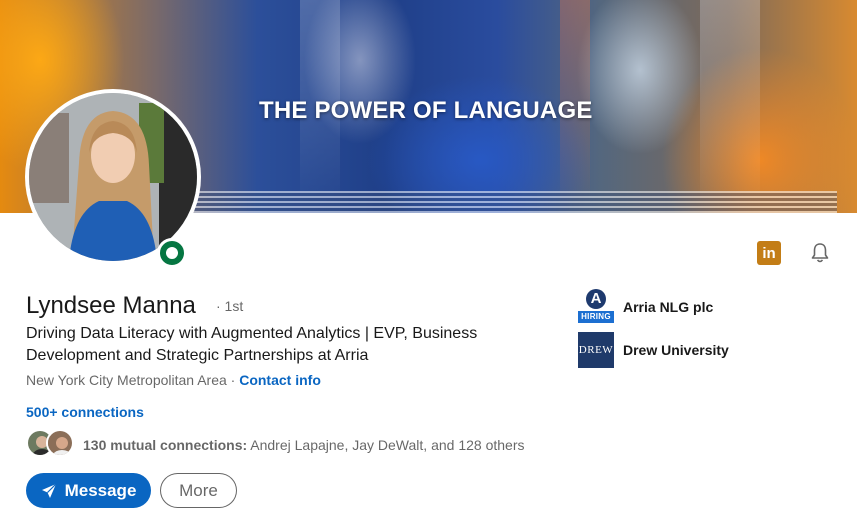 Image resolution: width=857 pixels, height=529 pixels. What do you see at coordinates (280, 380) in the screenshot?
I see `contact-info-link: Contact info` at bounding box center [280, 380].